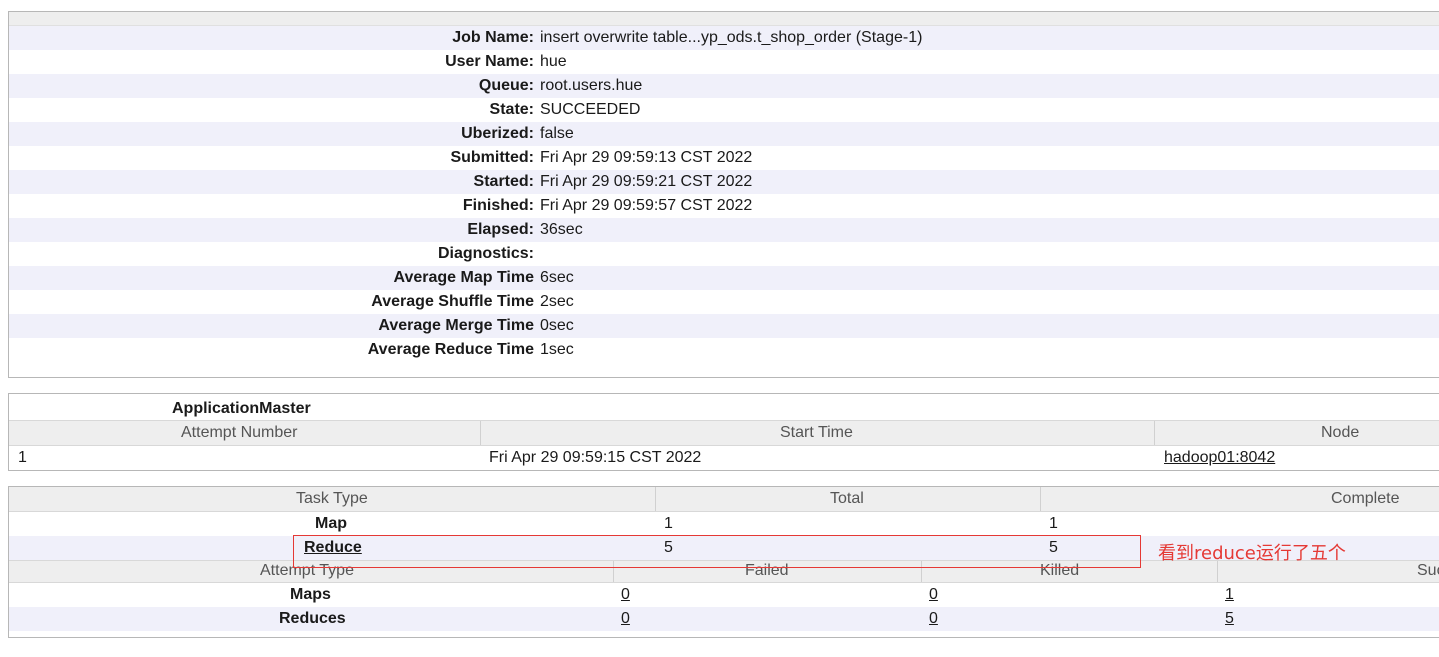 The width and height of the screenshot is (1439, 657). What do you see at coordinates (668, 523) in the screenshot?
I see `map-total: 1` at bounding box center [668, 523].